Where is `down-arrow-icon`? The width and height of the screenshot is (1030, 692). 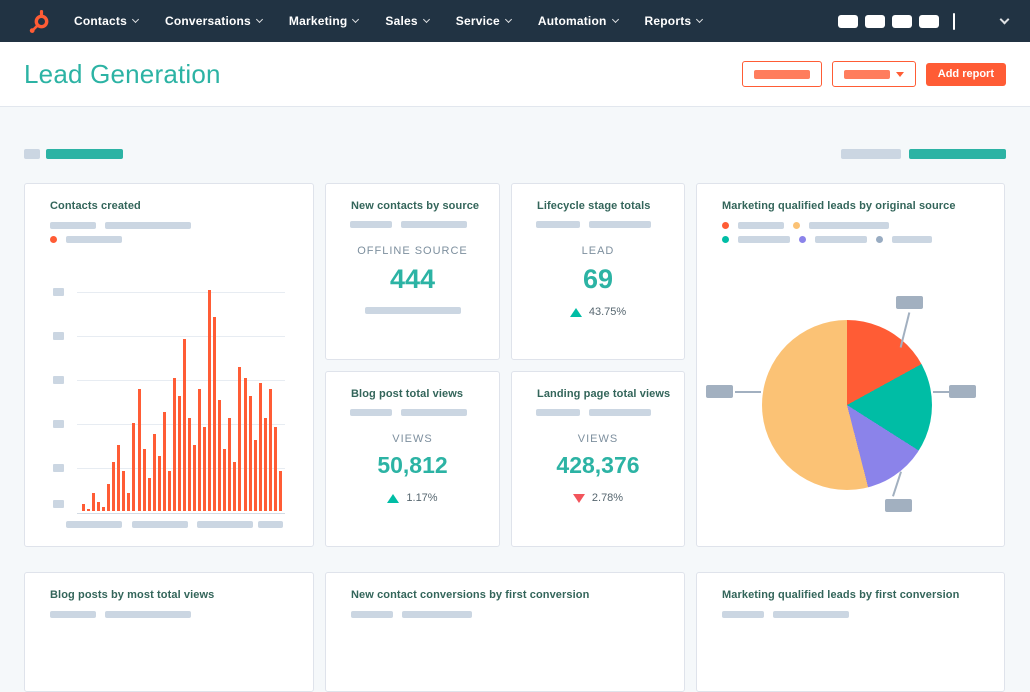 down-arrow-icon is located at coordinates (578, 498).